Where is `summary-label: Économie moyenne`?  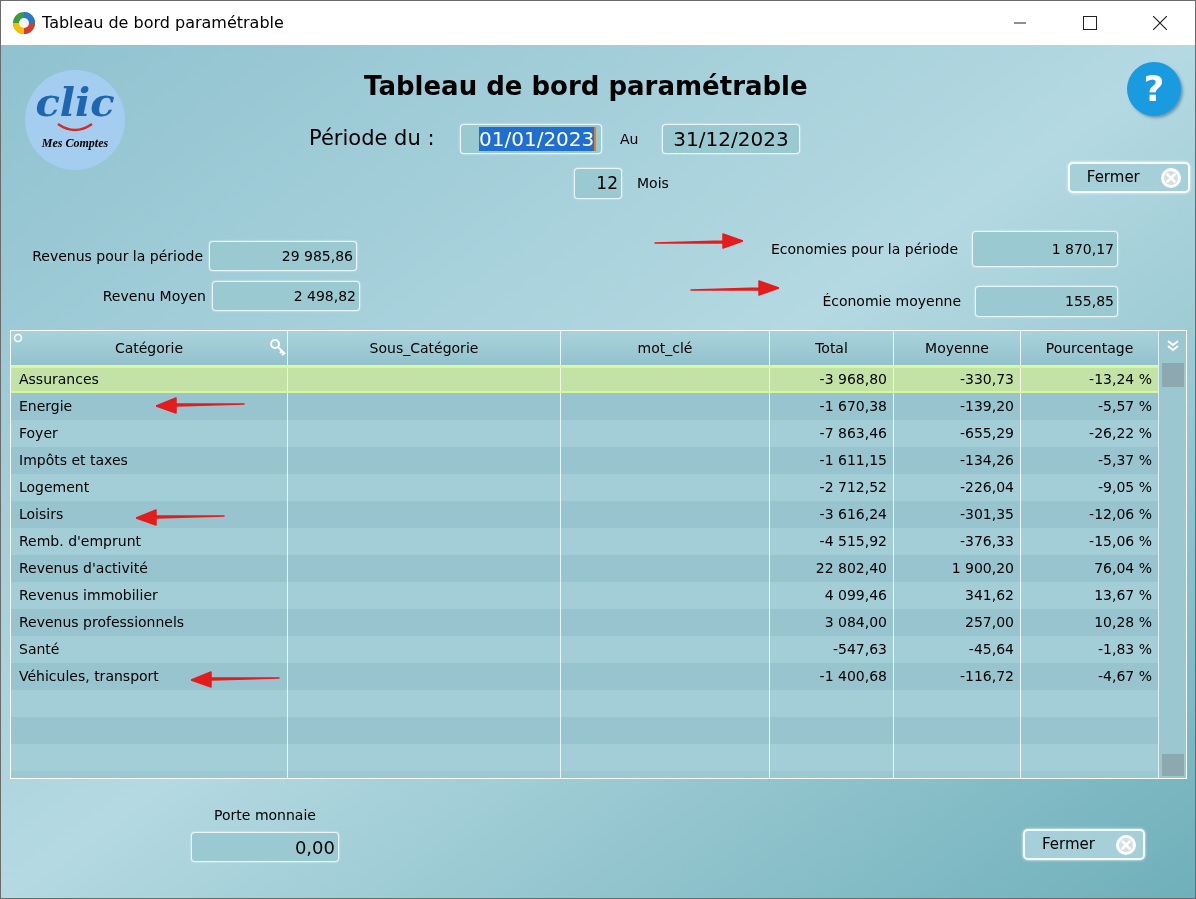 summary-label: Économie moyenne is located at coordinates (891, 301).